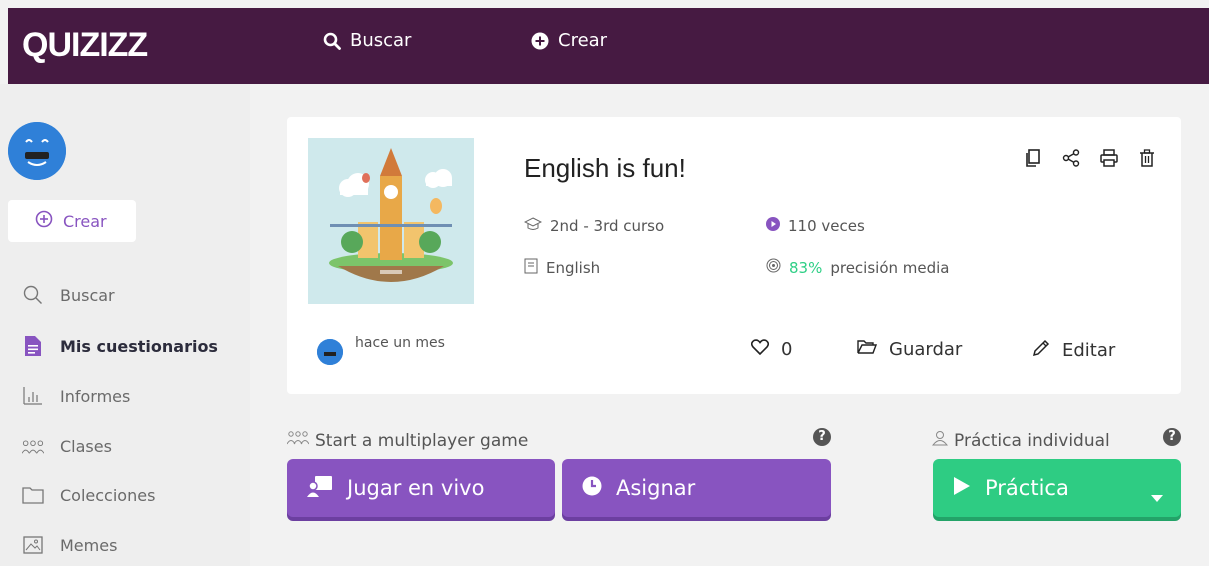 The width and height of the screenshot is (1209, 566). I want to click on nav-create-label: Crear, so click(583, 40).